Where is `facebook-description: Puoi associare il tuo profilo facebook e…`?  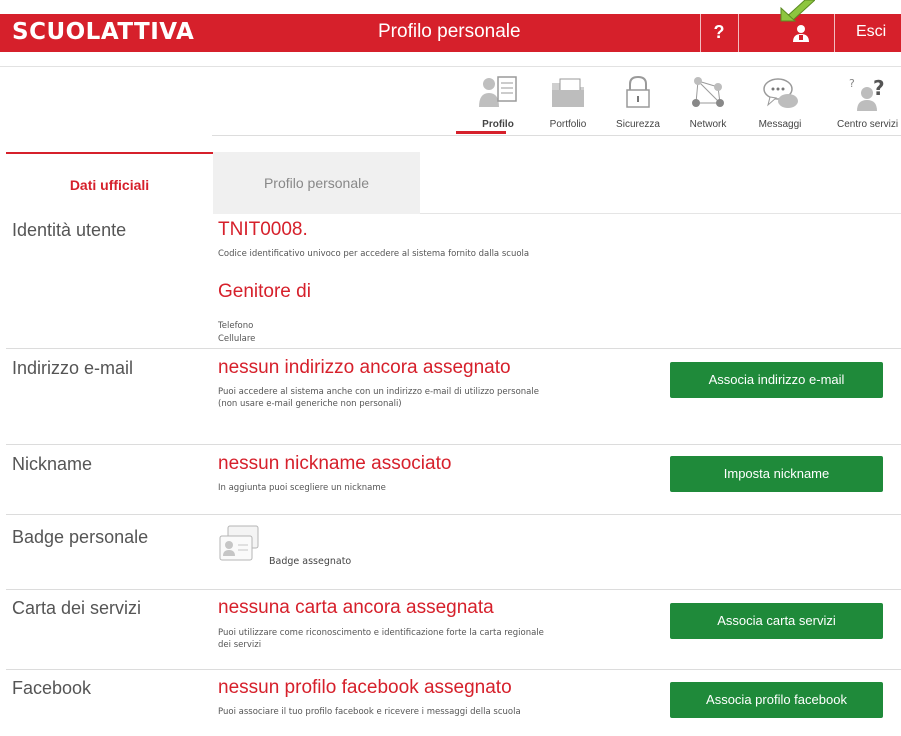 facebook-description: Puoi associare il tuo profilo facebook e… is located at coordinates (369, 712).